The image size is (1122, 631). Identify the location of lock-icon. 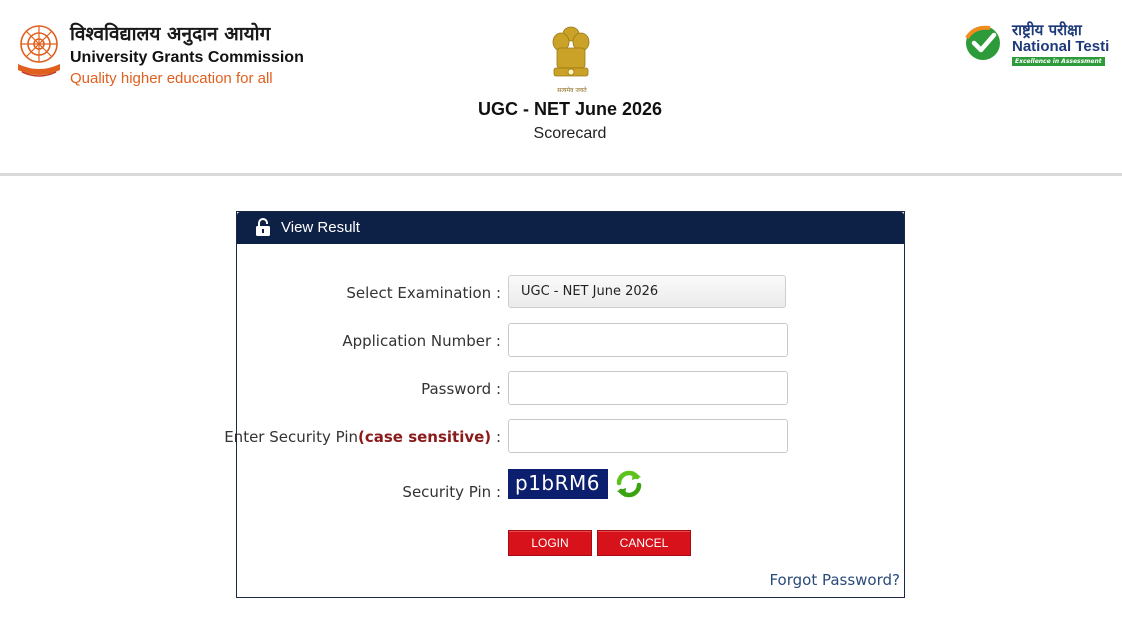
(263, 227).